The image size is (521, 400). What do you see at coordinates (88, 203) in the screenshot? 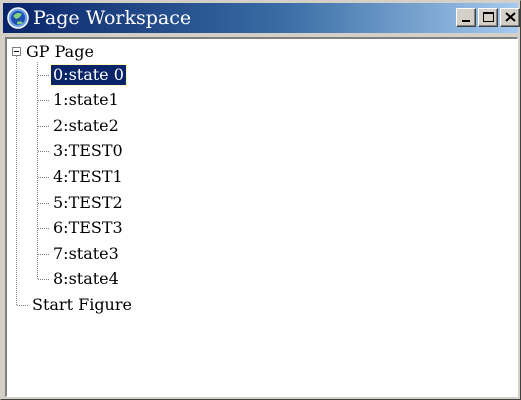
I see `tree-item-test-2: 5:TEST2` at bounding box center [88, 203].